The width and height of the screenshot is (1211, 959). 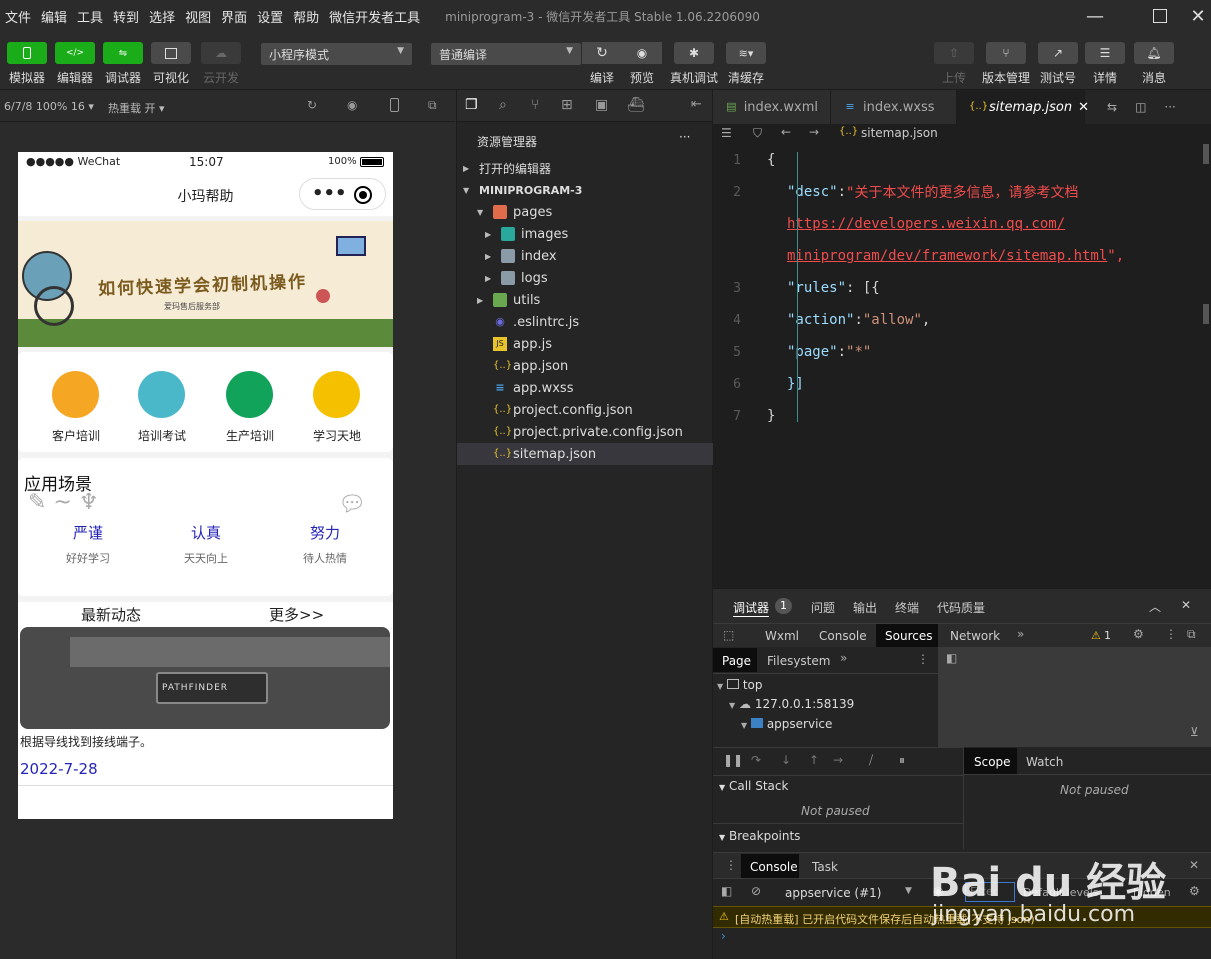 I want to click on tree-item-app-wxss: ≡ app.wxss, so click(x=585, y=388).